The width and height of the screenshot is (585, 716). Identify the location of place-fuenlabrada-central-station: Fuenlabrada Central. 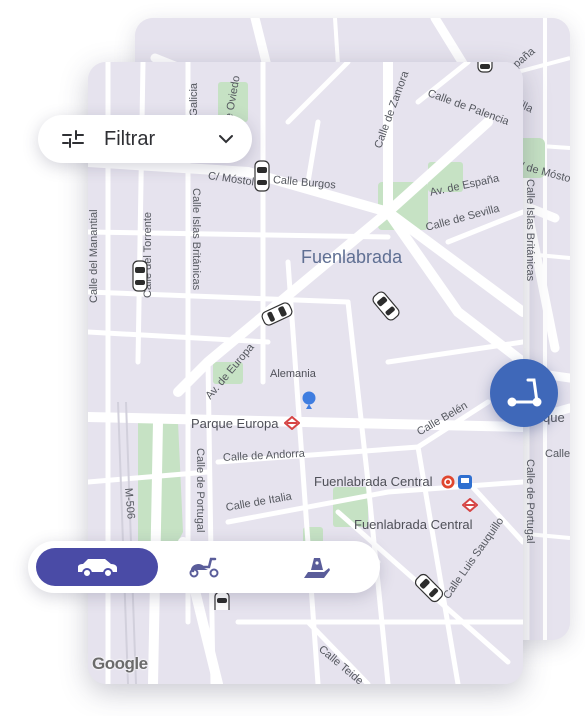
(413, 524).